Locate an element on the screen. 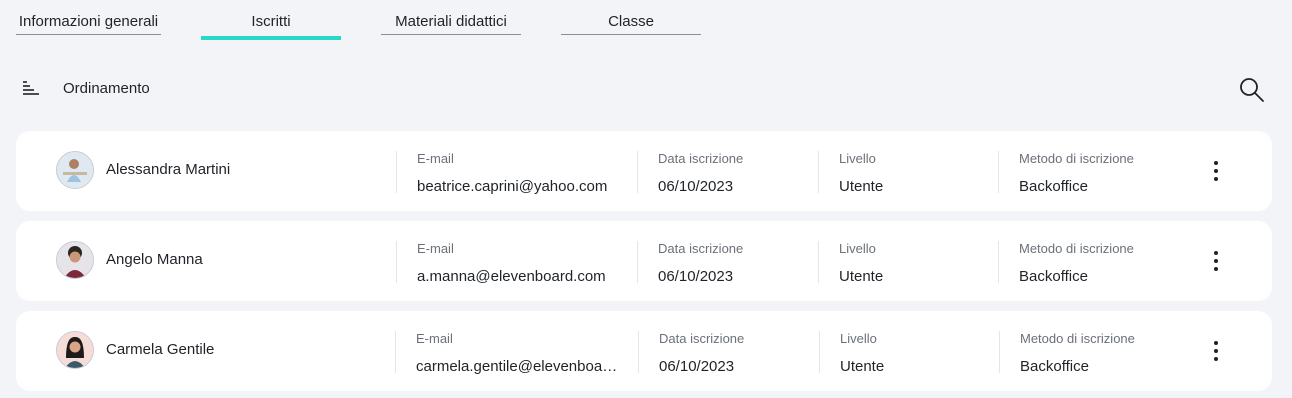 The width and height of the screenshot is (1292, 398). email-value: carmela.gentile@elevenboard.com is located at coordinates (517, 366).